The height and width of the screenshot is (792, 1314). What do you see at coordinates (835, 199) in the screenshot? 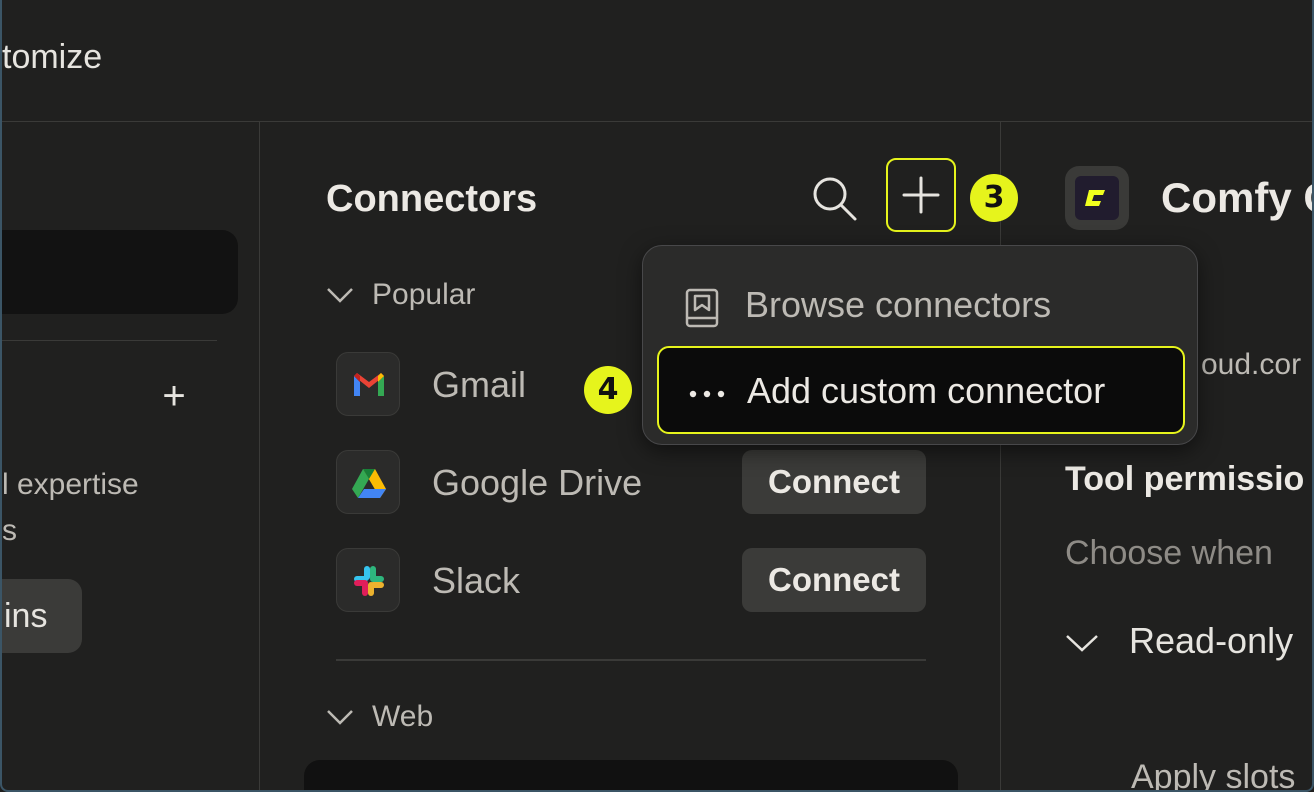
I see `search-icon` at bounding box center [835, 199].